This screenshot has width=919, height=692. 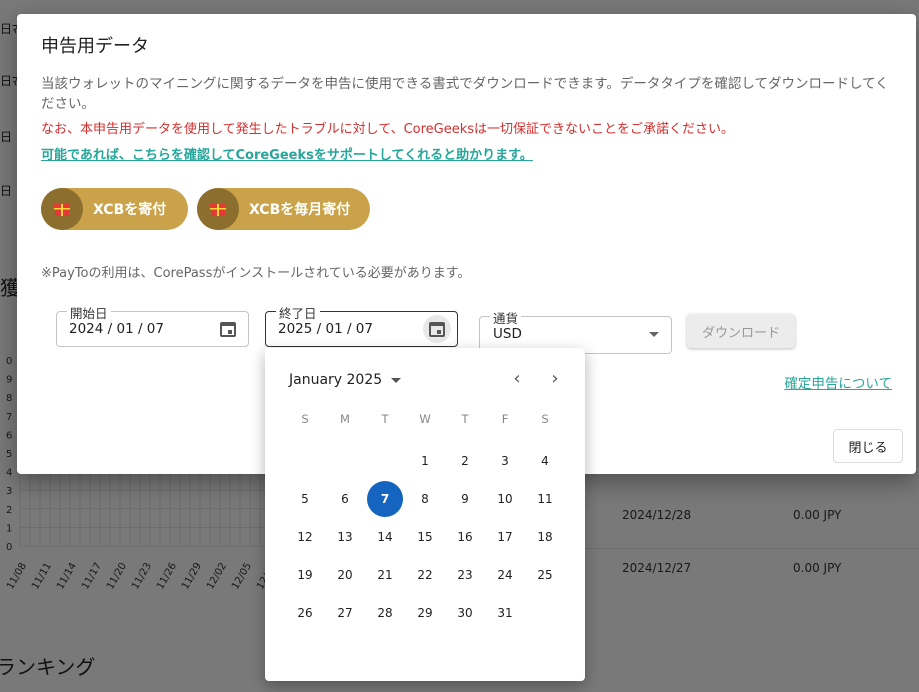 What do you see at coordinates (741, 331) in the screenshot?
I see `download-button: ダウンロード` at bounding box center [741, 331].